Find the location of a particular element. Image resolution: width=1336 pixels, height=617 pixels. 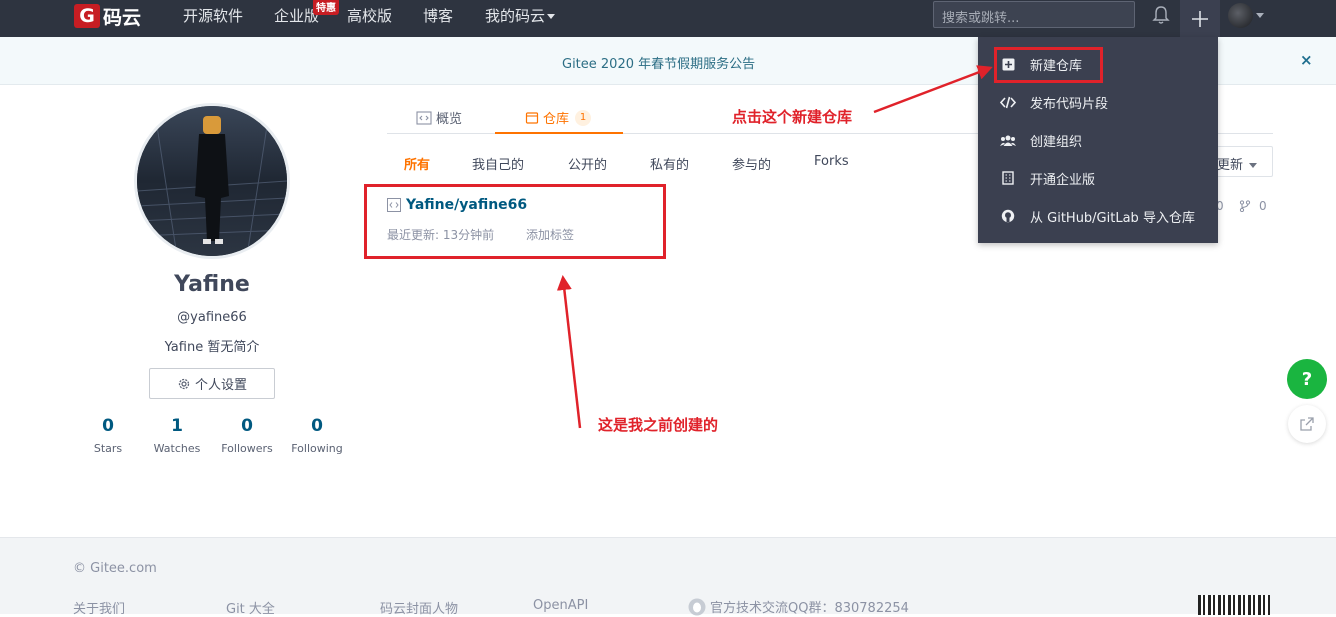

annotation-new-repo-note: 点击这个新建仓库 is located at coordinates (792, 117).